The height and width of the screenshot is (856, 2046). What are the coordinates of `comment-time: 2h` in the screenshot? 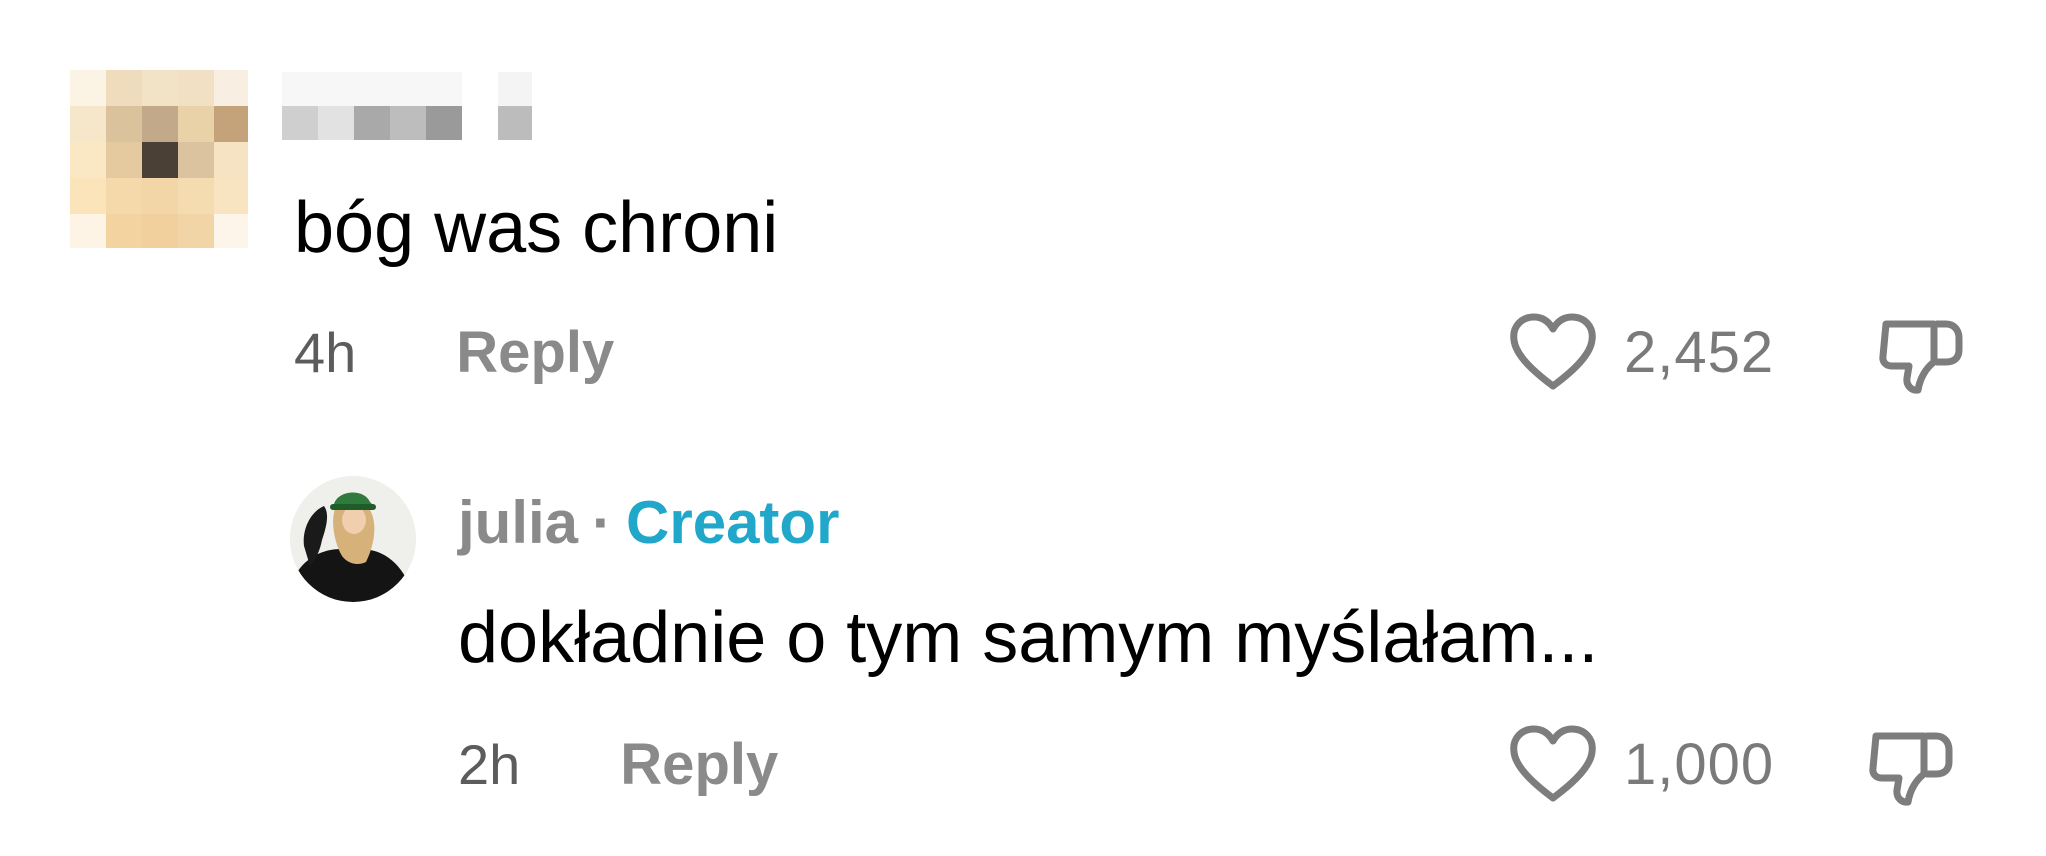 It's located at (489, 764).